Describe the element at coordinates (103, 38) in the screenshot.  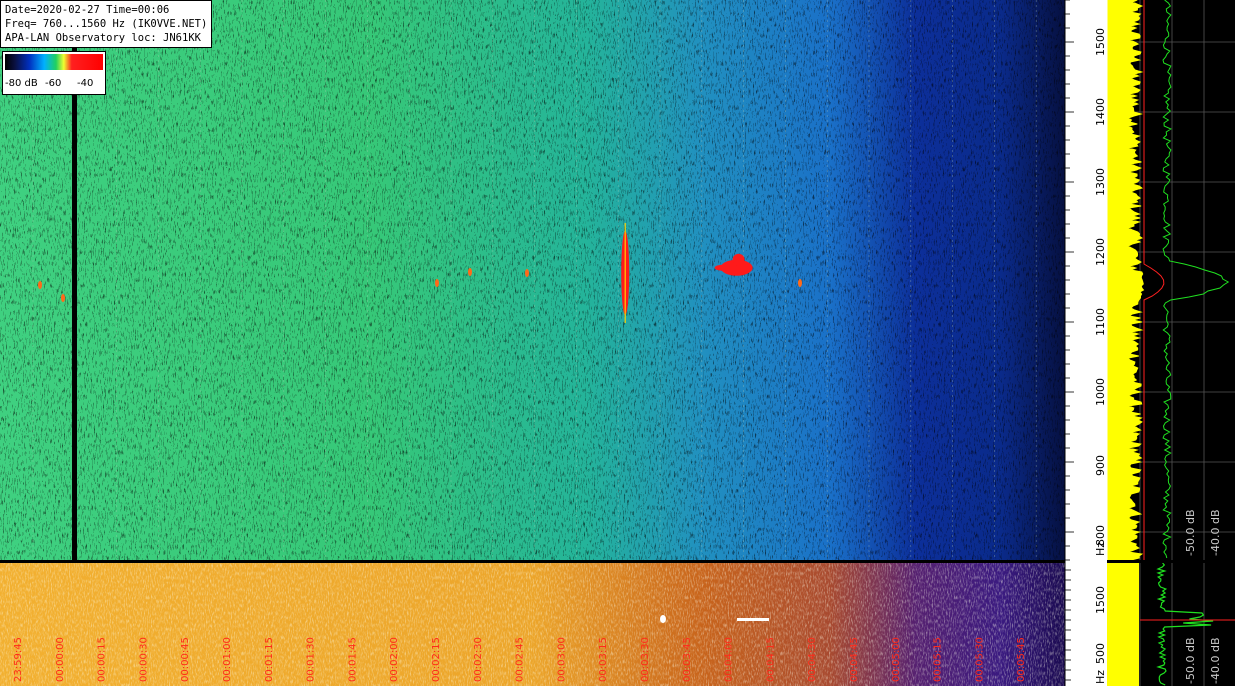
I see `header-observatory: APA-LAN Observatory loc: JN61KK` at that location.